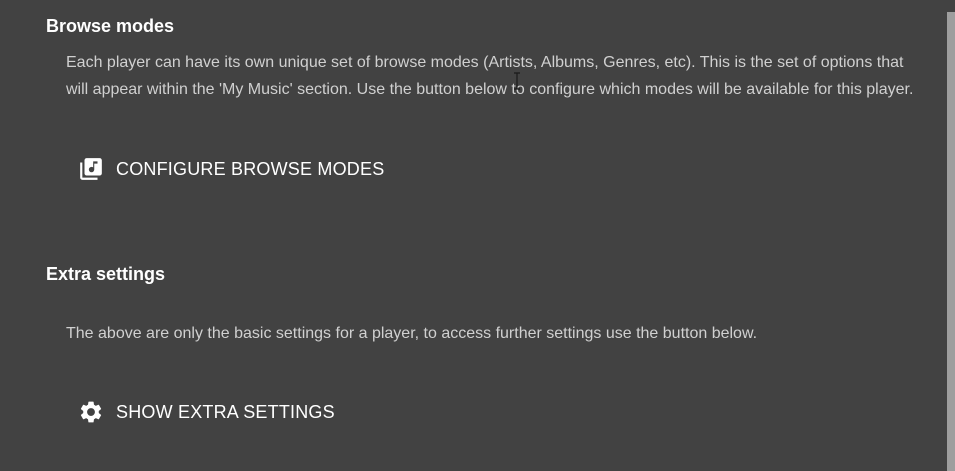 The image size is (955, 471). What do you see at coordinates (250, 168) in the screenshot?
I see `configure-browse-modes-label: CONFIGURE BROWSE MODES` at bounding box center [250, 168].